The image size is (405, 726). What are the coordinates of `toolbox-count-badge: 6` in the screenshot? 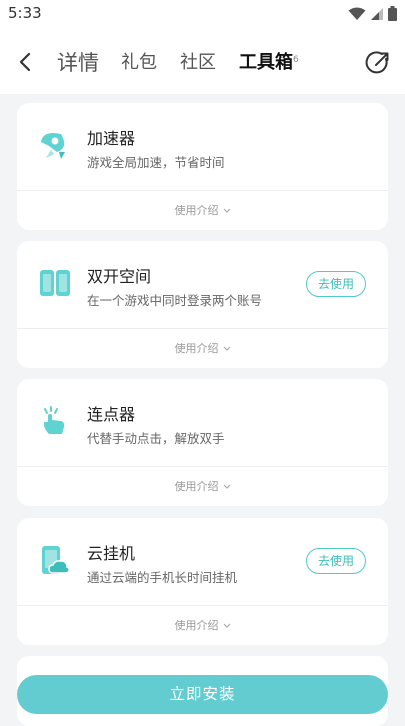 It's located at (296, 60).